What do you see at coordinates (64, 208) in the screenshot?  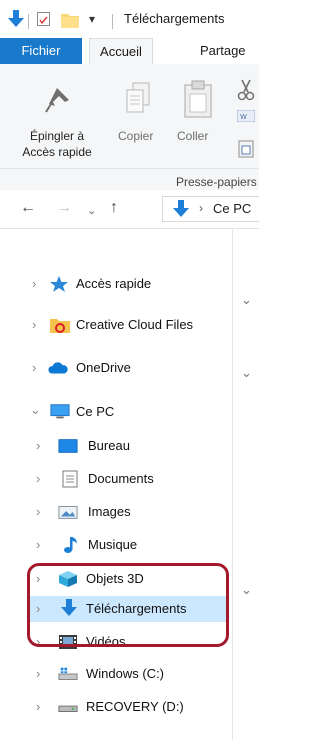 I see `forward-arrow-icon: →` at bounding box center [64, 208].